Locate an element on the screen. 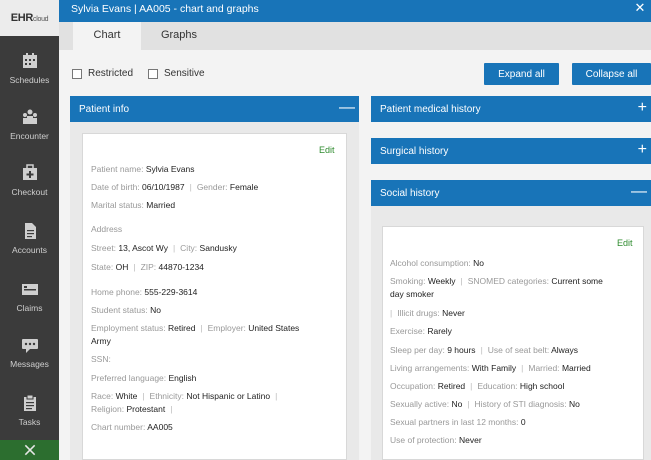 Image resolution: width=651 pixels, height=460 pixels. social-history-header: Social history — is located at coordinates (511, 193).